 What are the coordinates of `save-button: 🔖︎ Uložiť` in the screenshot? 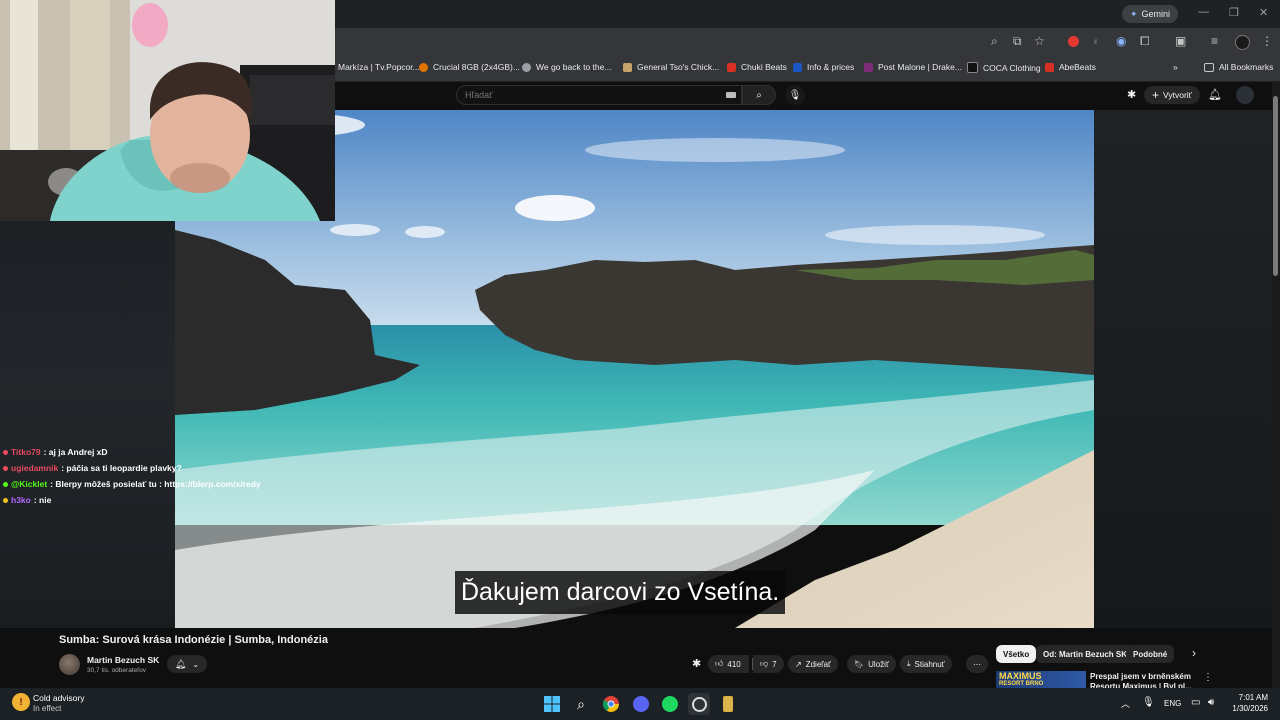 It's located at (871, 664).